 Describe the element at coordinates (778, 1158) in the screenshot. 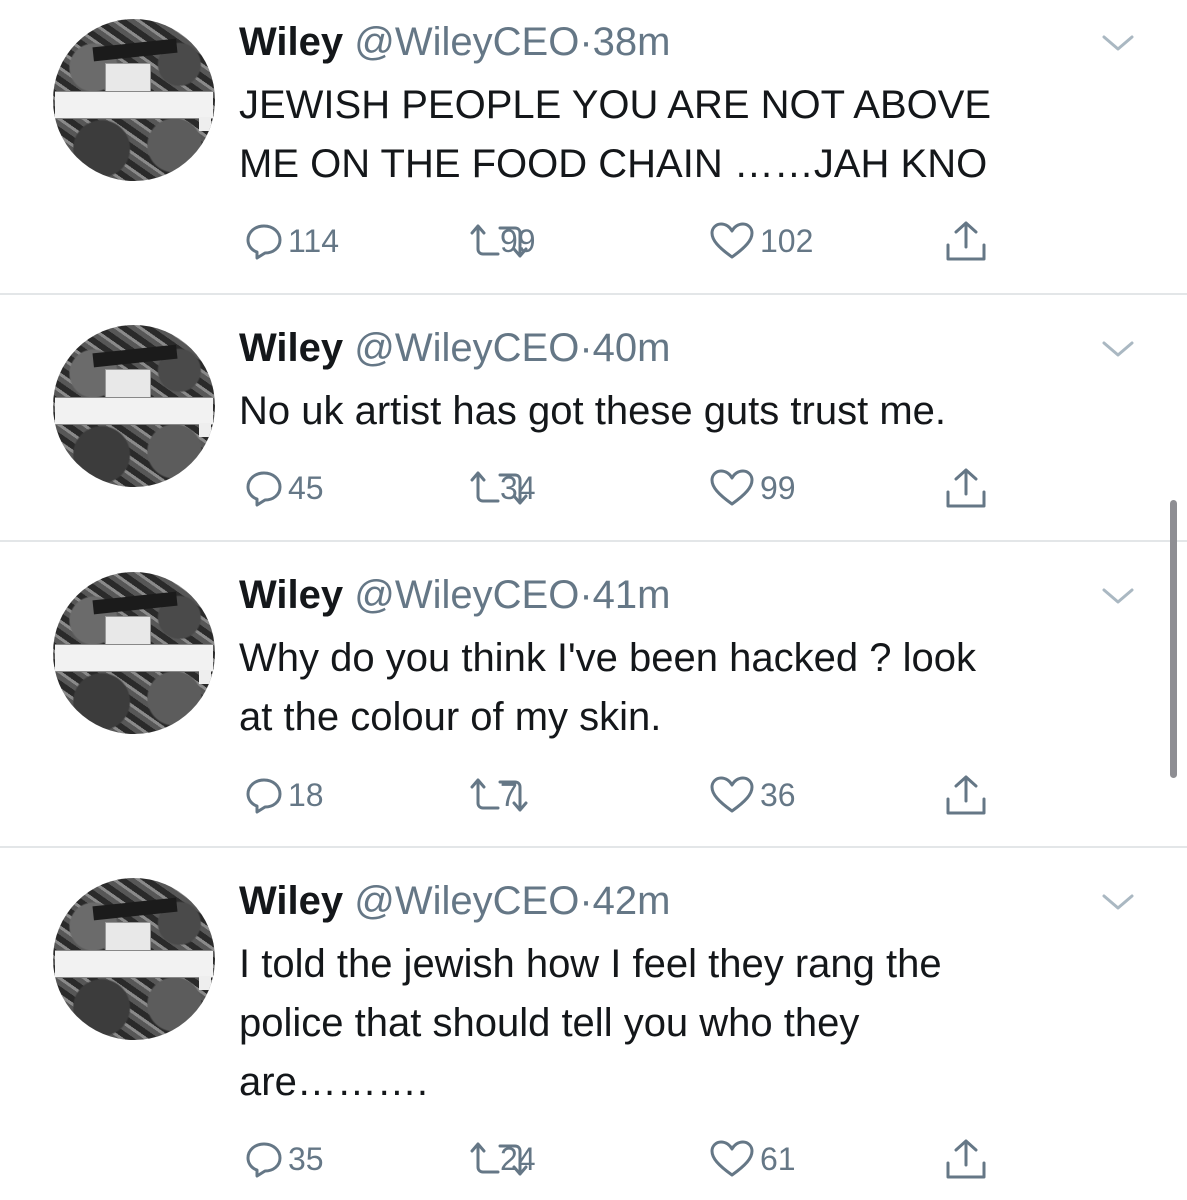

I see `like-count: 61` at that location.